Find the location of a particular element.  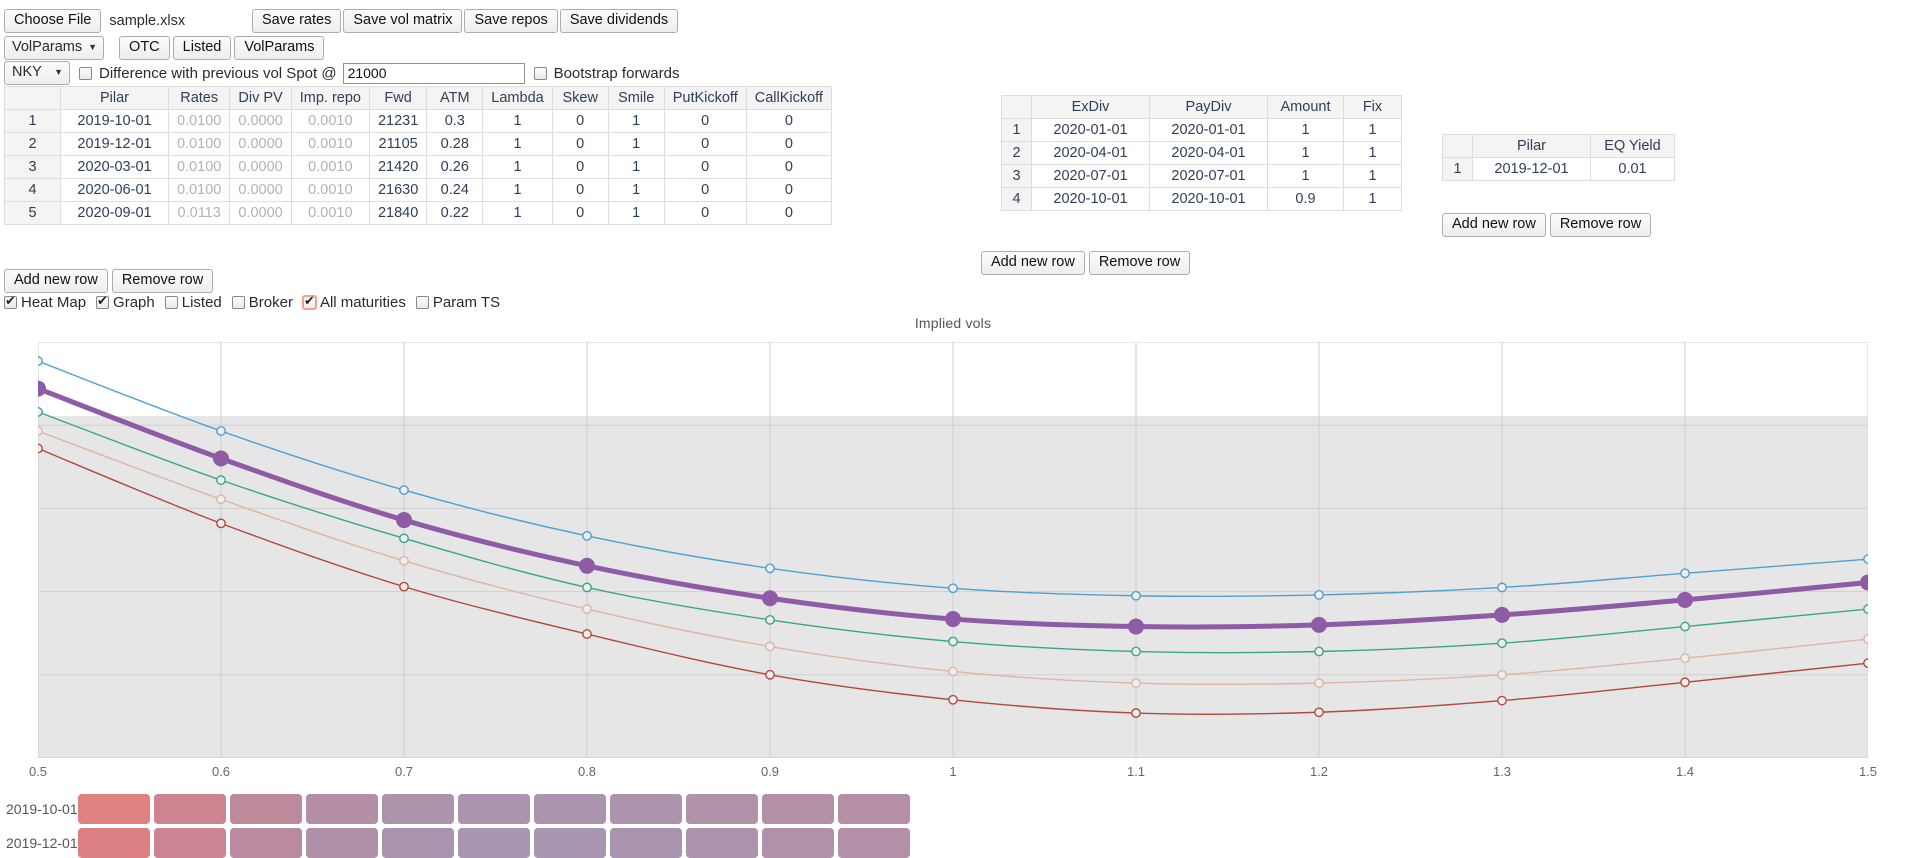

cell-pilar: 2020-03-01 is located at coordinates (114, 167).